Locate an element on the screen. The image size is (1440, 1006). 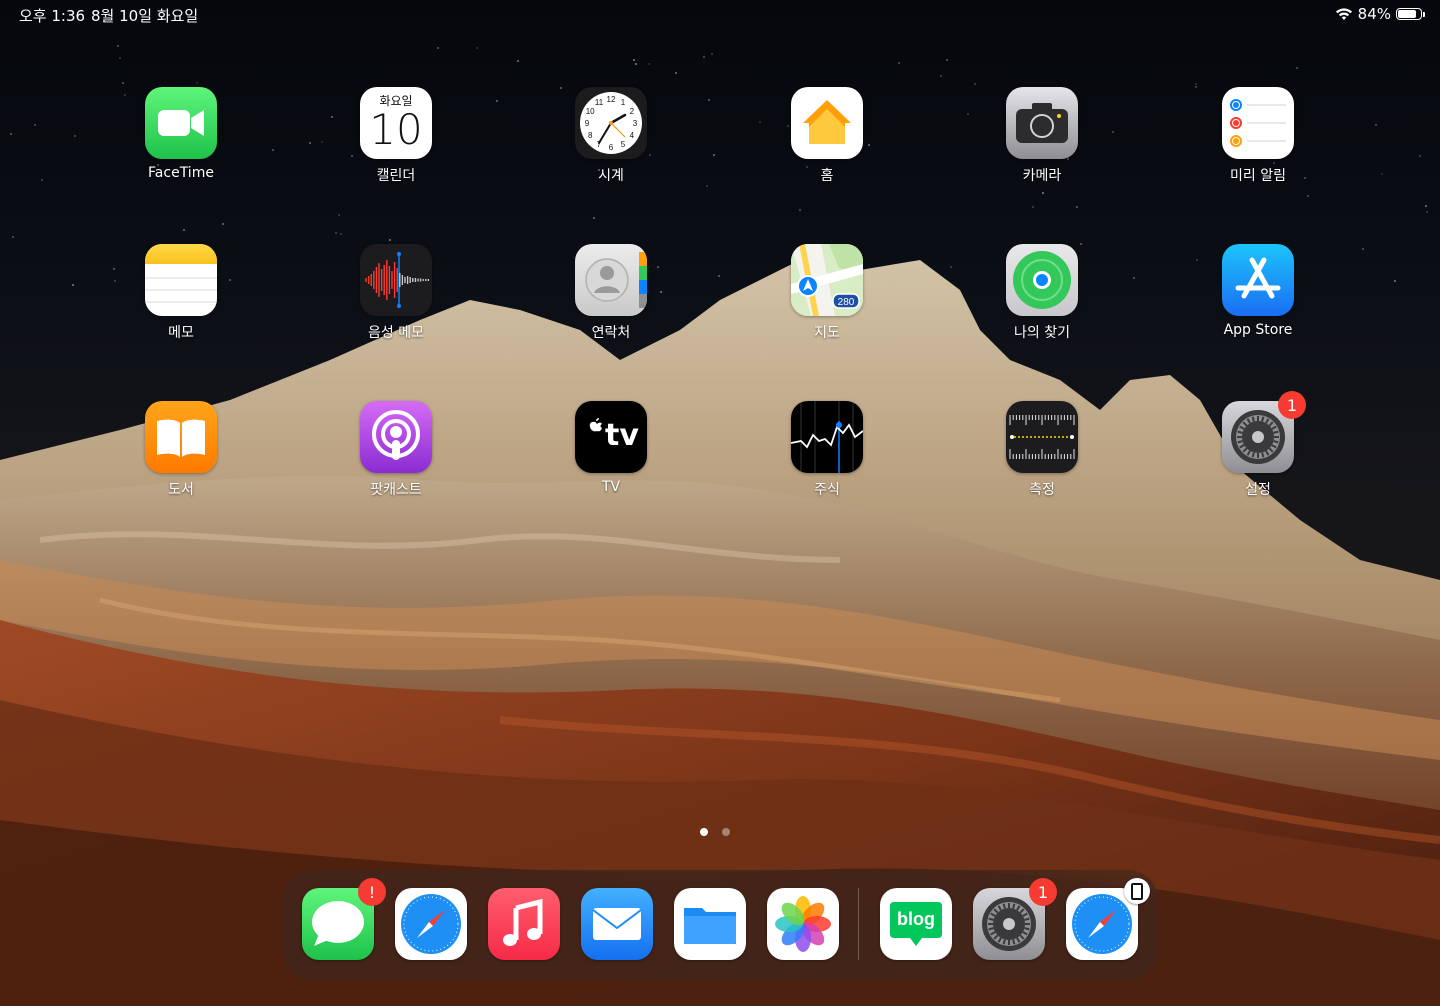
tv-text: tv is located at coordinates (622, 435).